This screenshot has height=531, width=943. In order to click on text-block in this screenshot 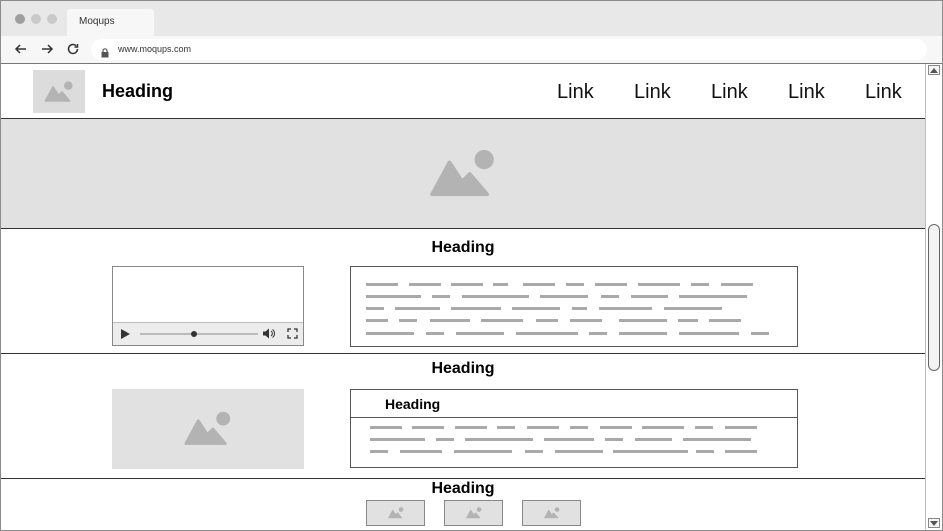, I will do `click(574, 306)`.